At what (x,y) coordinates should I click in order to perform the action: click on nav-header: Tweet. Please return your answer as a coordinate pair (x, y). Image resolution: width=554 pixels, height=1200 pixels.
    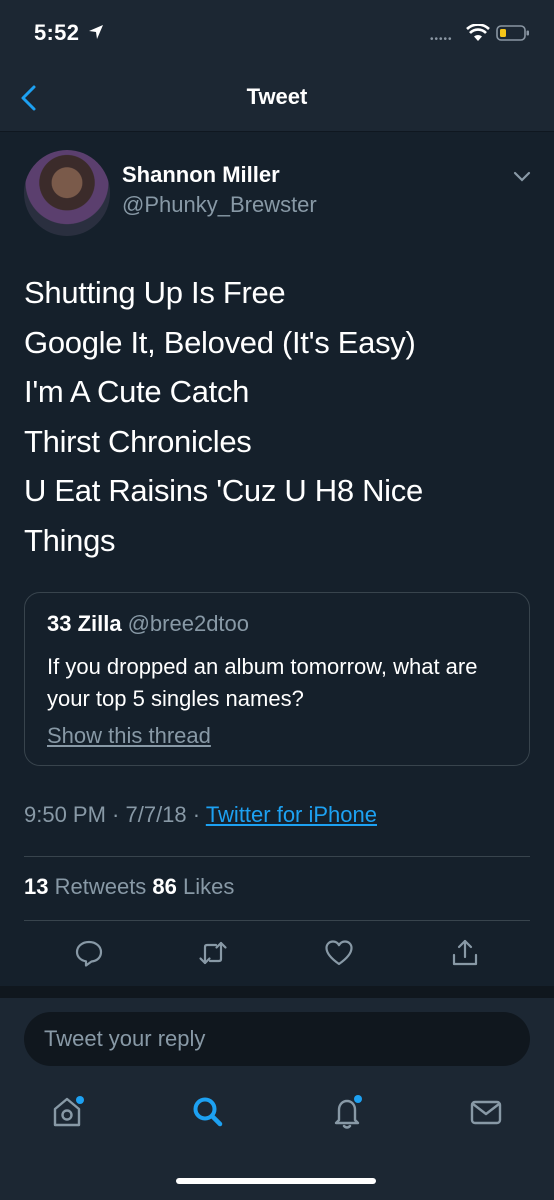
    Looking at the image, I should click on (277, 99).